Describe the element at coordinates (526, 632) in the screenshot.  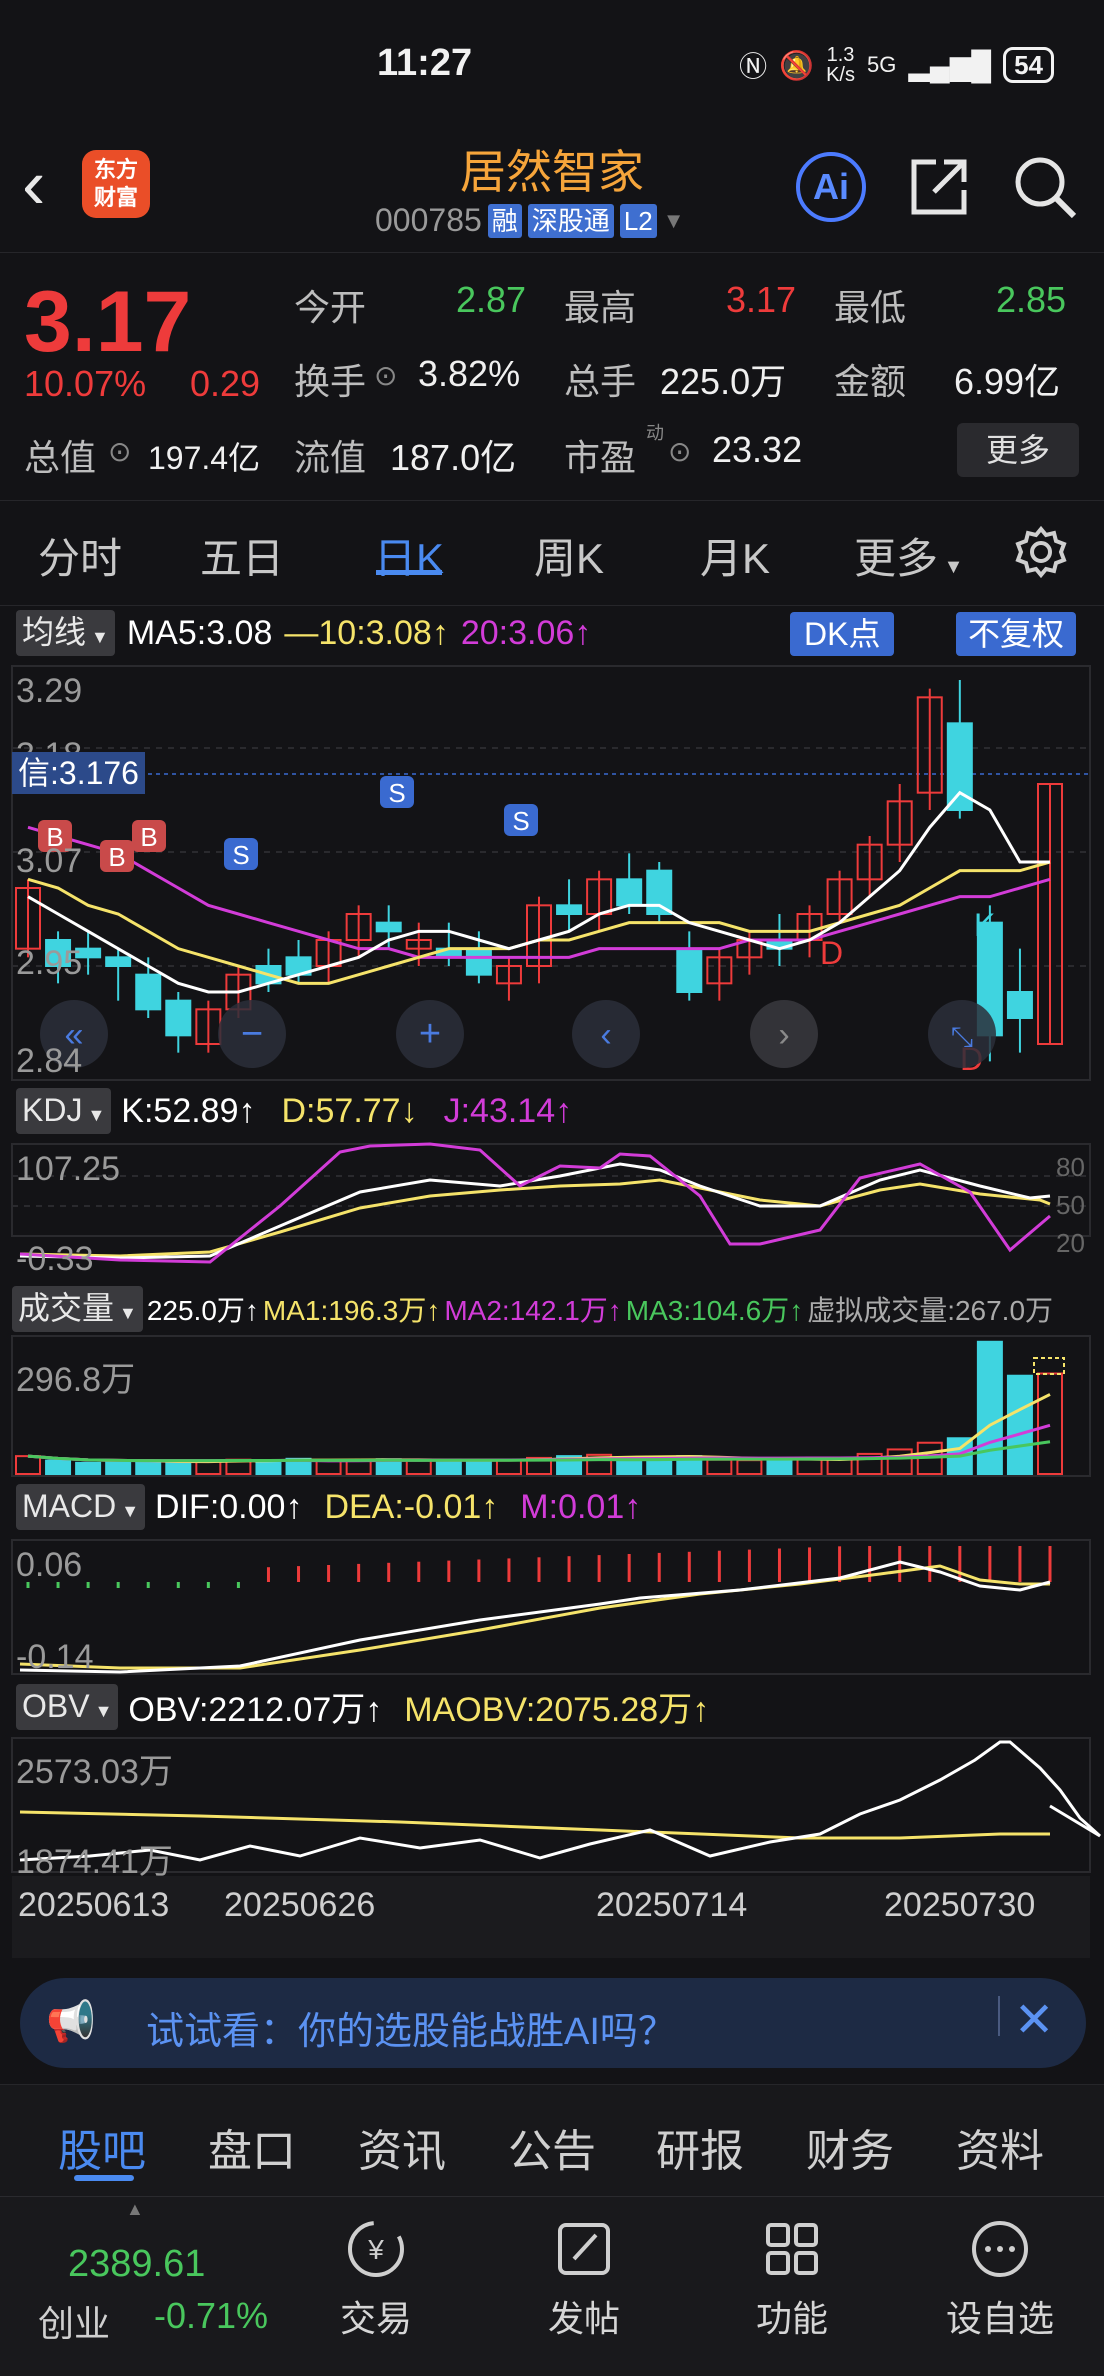
I see `ma20-value: 20:3.06↑` at that location.